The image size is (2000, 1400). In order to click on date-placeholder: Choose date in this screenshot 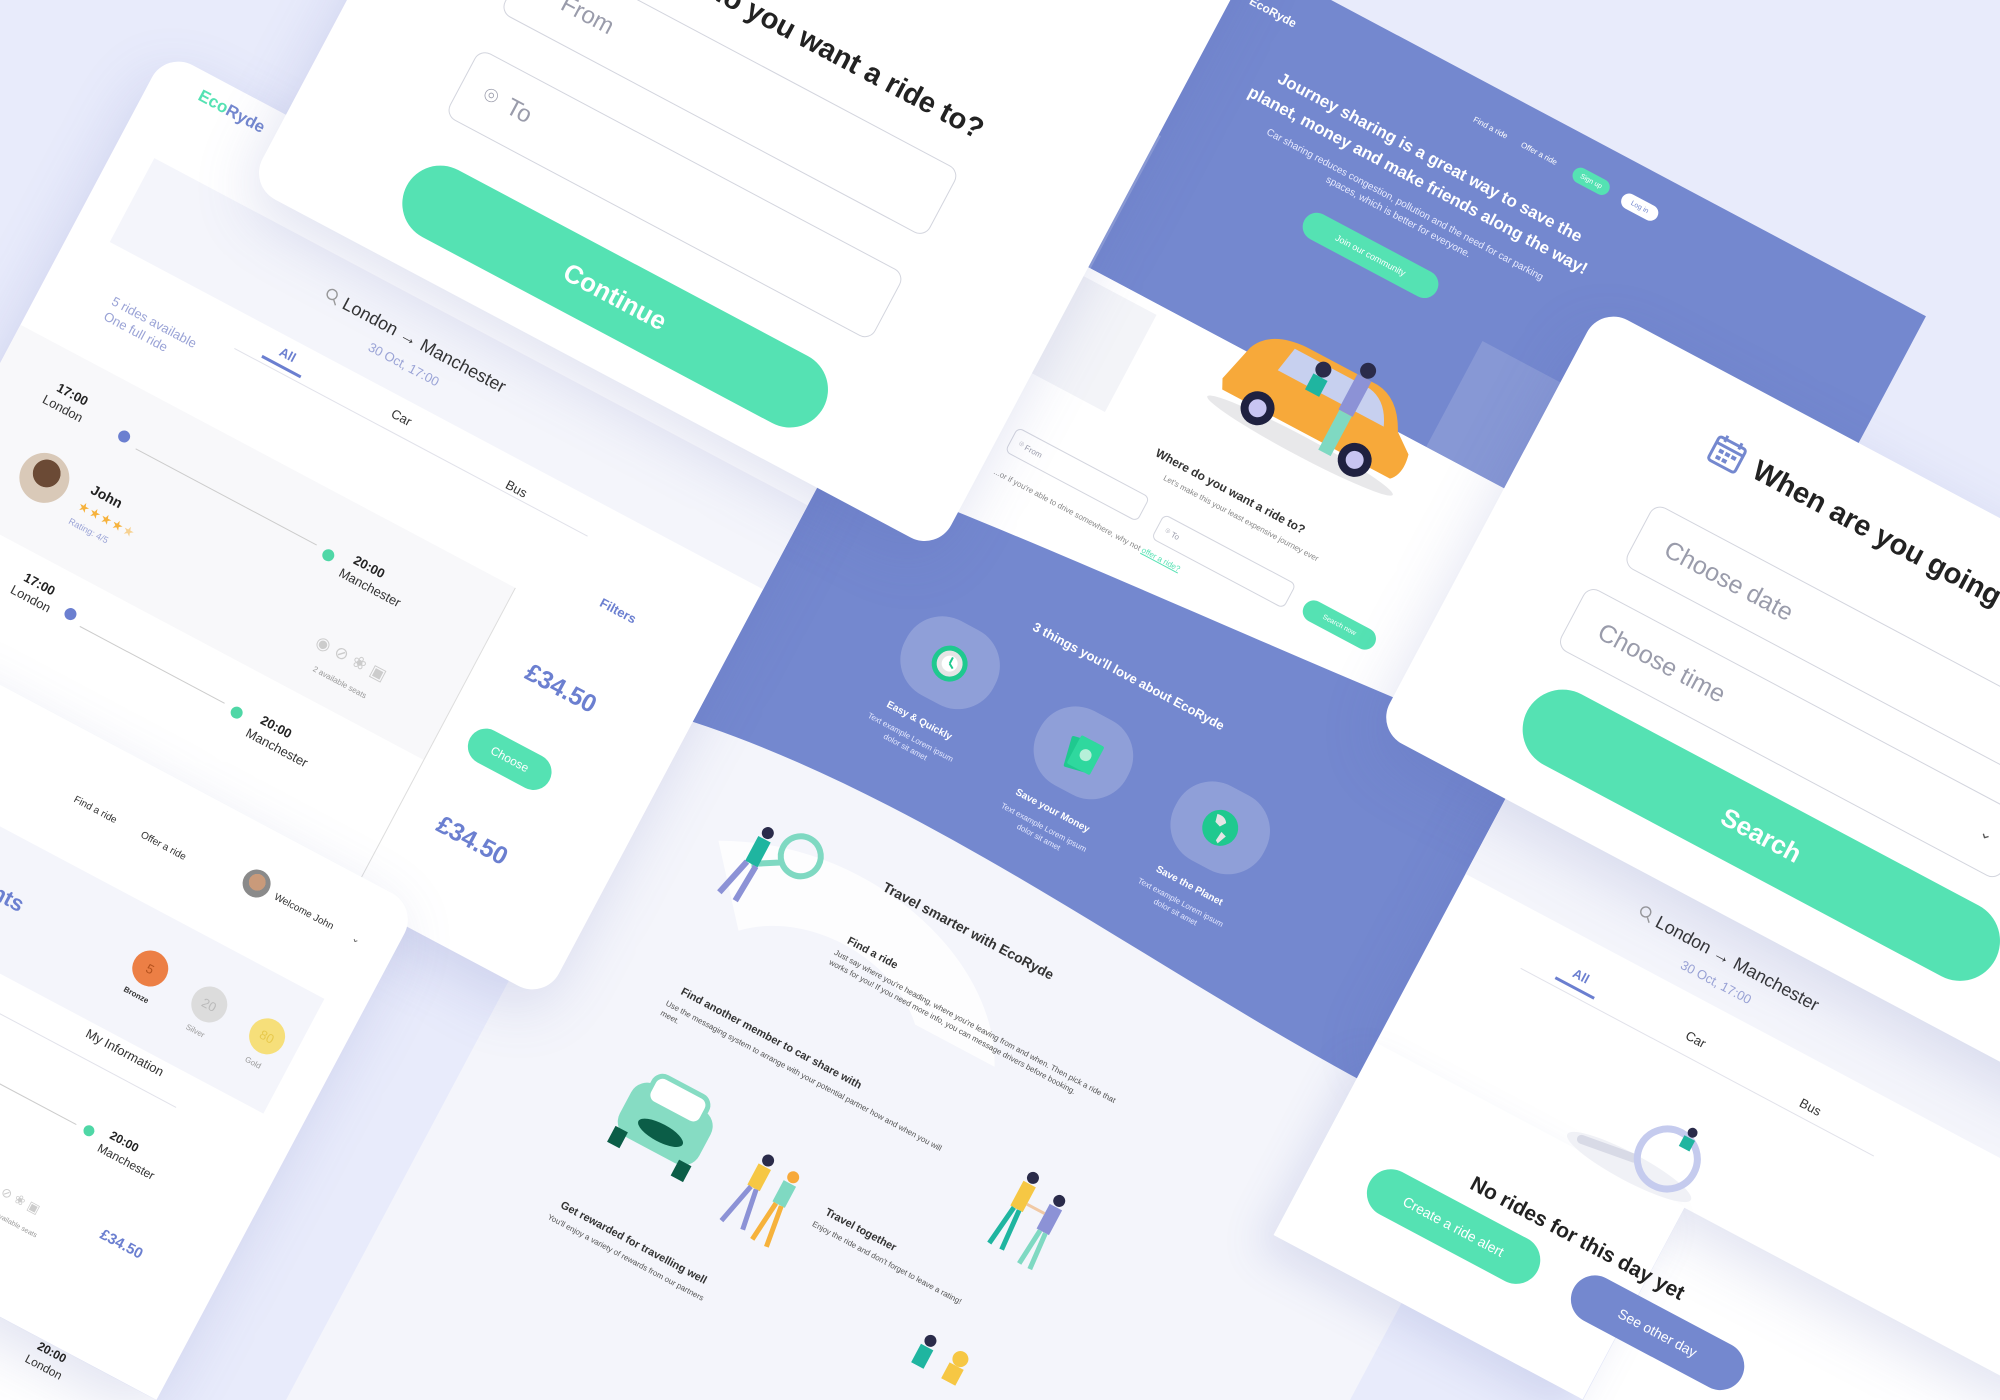, I will do `click(1729, 581)`.